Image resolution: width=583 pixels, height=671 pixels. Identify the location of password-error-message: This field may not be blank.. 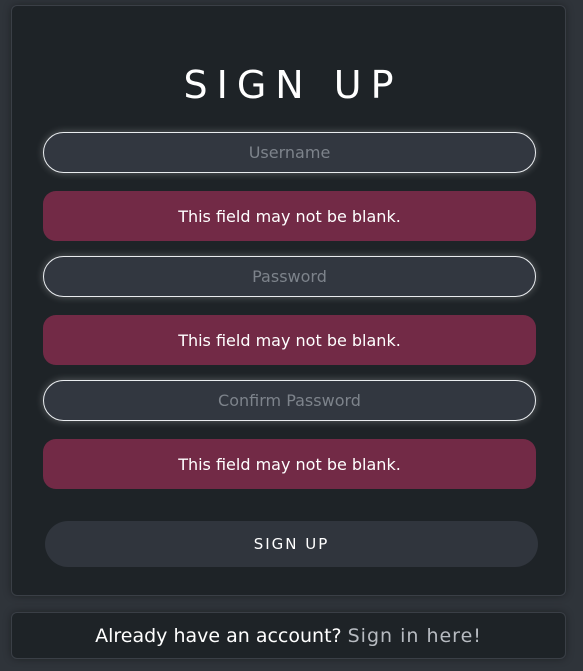
(289, 340).